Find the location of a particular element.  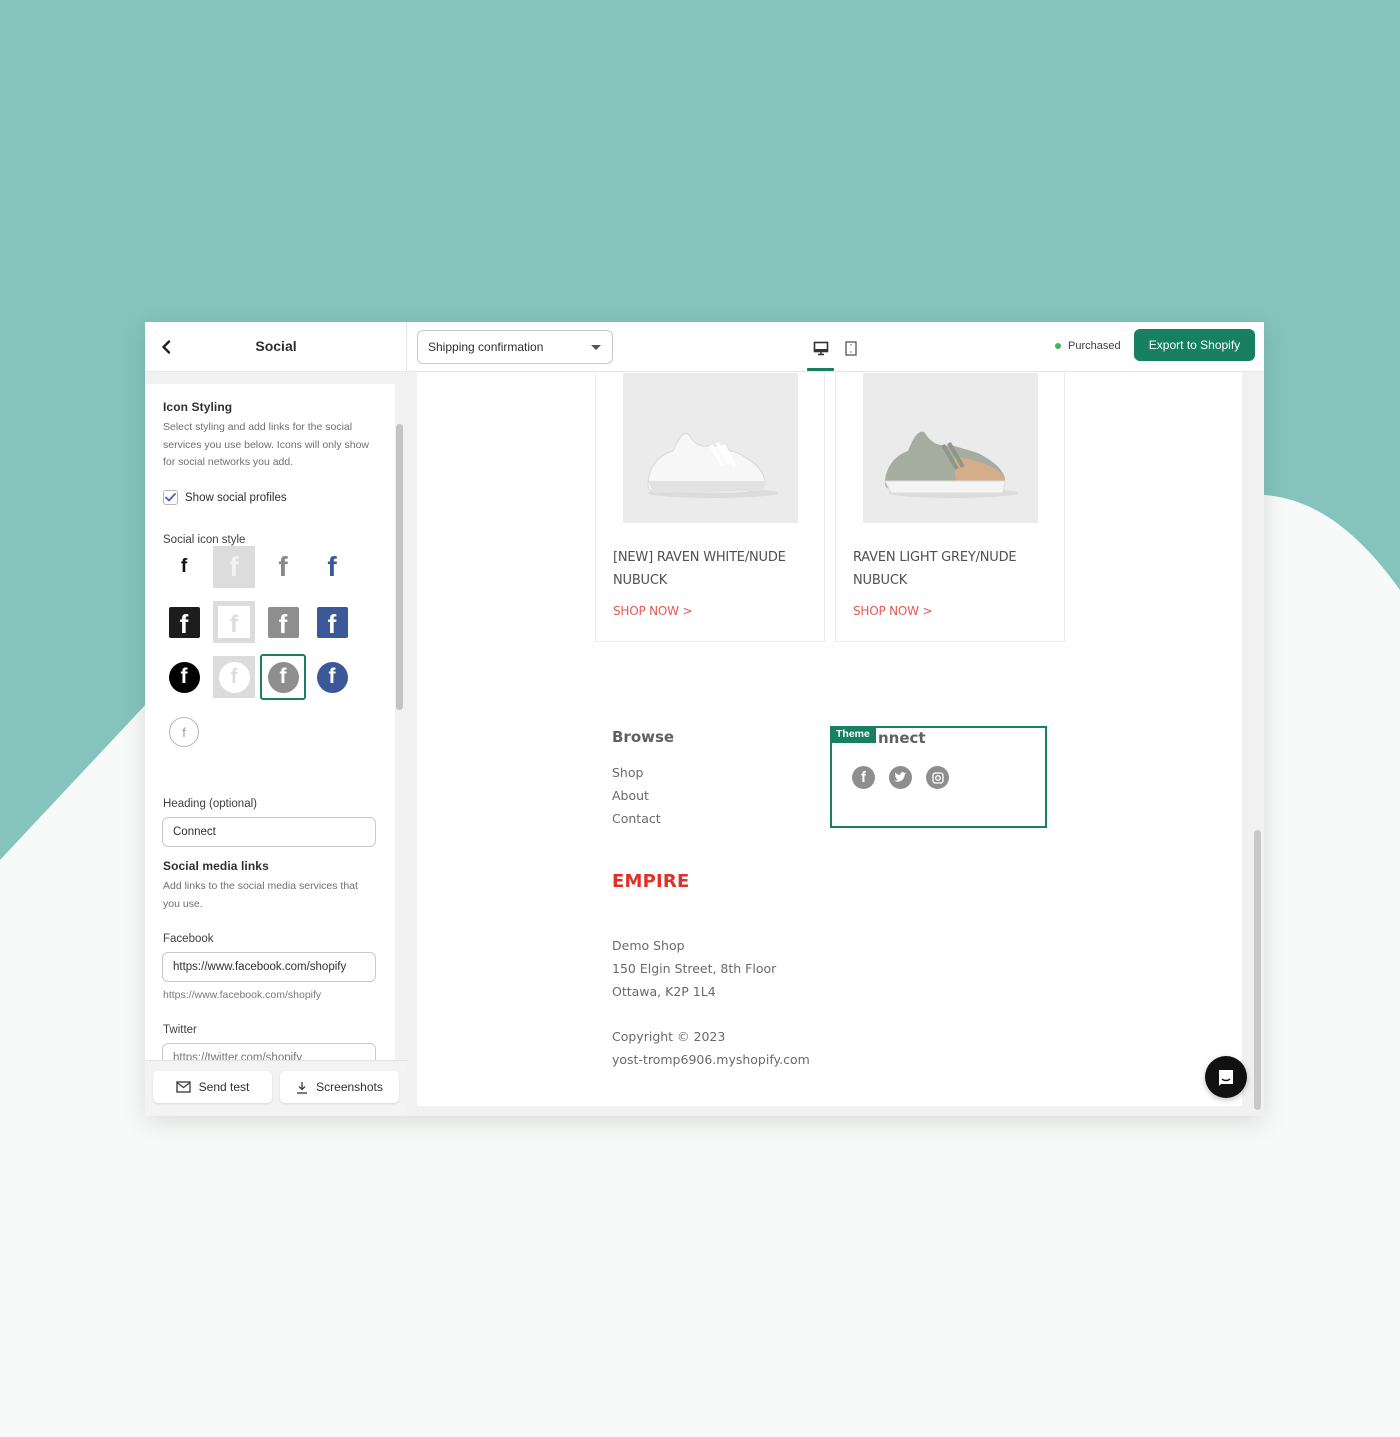

heading-input: Connect is located at coordinates (269, 832).